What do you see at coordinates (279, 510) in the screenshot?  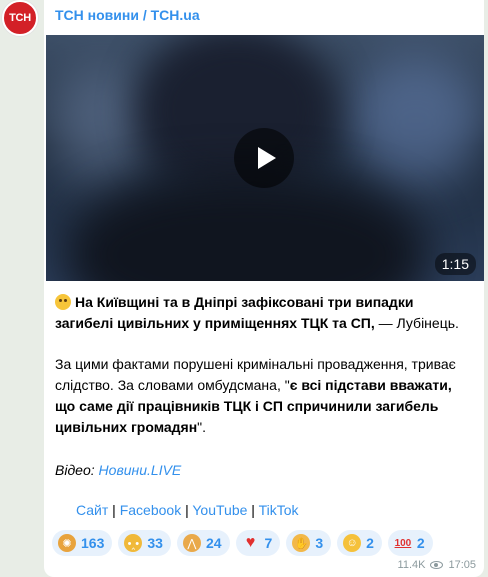 I see `link-tiktok: TikTok` at bounding box center [279, 510].